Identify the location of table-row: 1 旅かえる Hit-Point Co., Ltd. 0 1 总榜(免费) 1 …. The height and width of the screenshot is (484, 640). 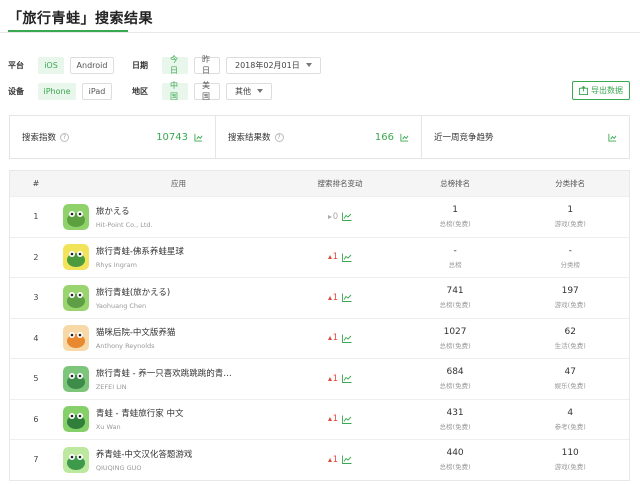
(319, 216).